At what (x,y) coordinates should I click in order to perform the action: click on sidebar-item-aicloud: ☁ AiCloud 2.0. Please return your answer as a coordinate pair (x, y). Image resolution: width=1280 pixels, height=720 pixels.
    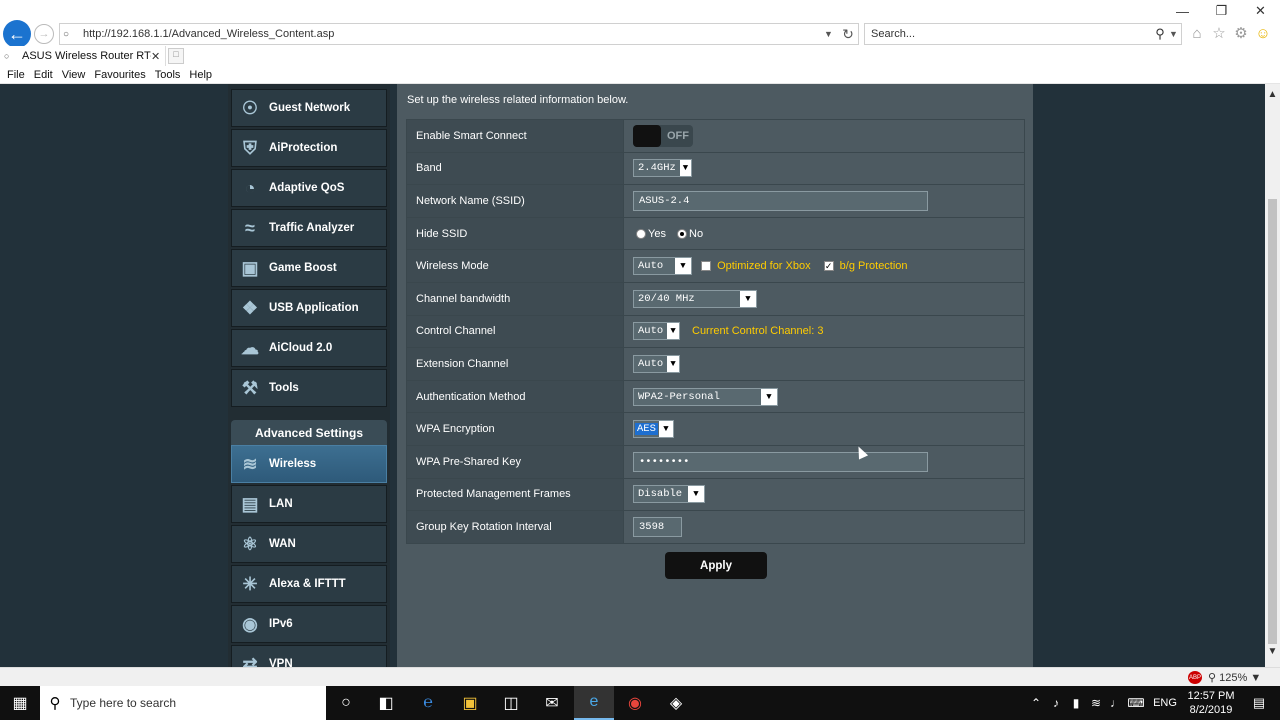
    Looking at the image, I should click on (309, 348).